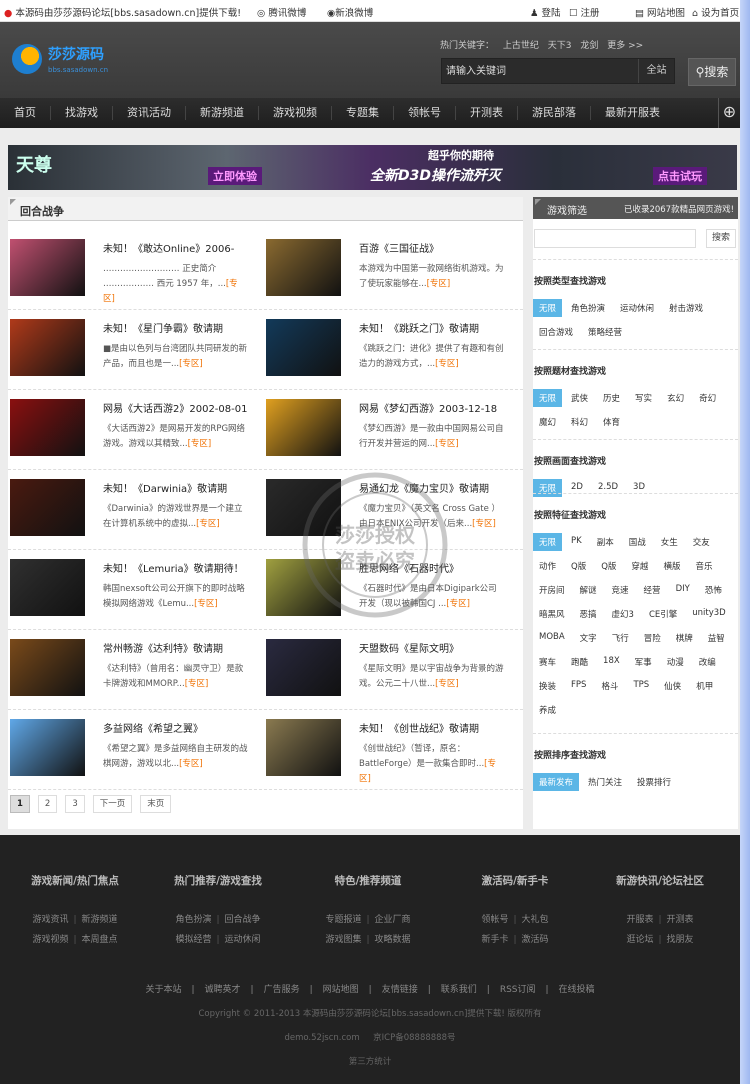 Image resolution: width=750 pixels, height=1084 pixels. I want to click on last-page-button: 末页, so click(156, 804).